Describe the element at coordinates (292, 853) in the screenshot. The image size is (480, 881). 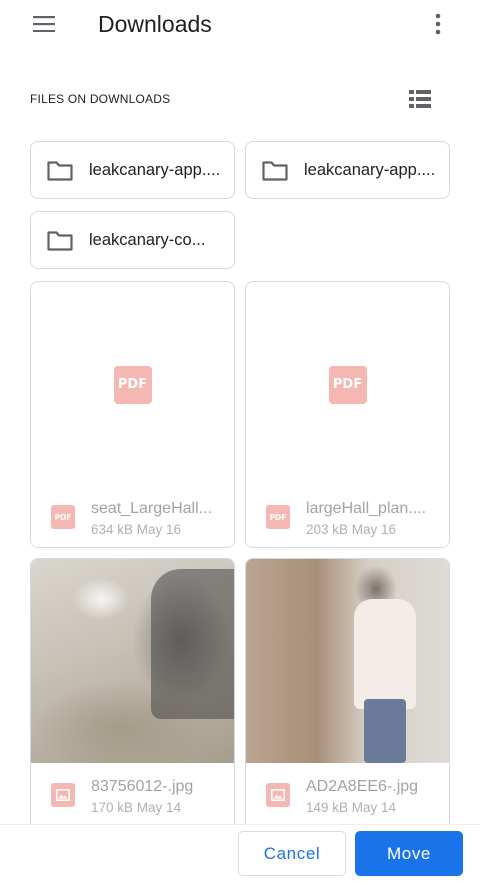
I see `cancel-button: Cancel` at that location.